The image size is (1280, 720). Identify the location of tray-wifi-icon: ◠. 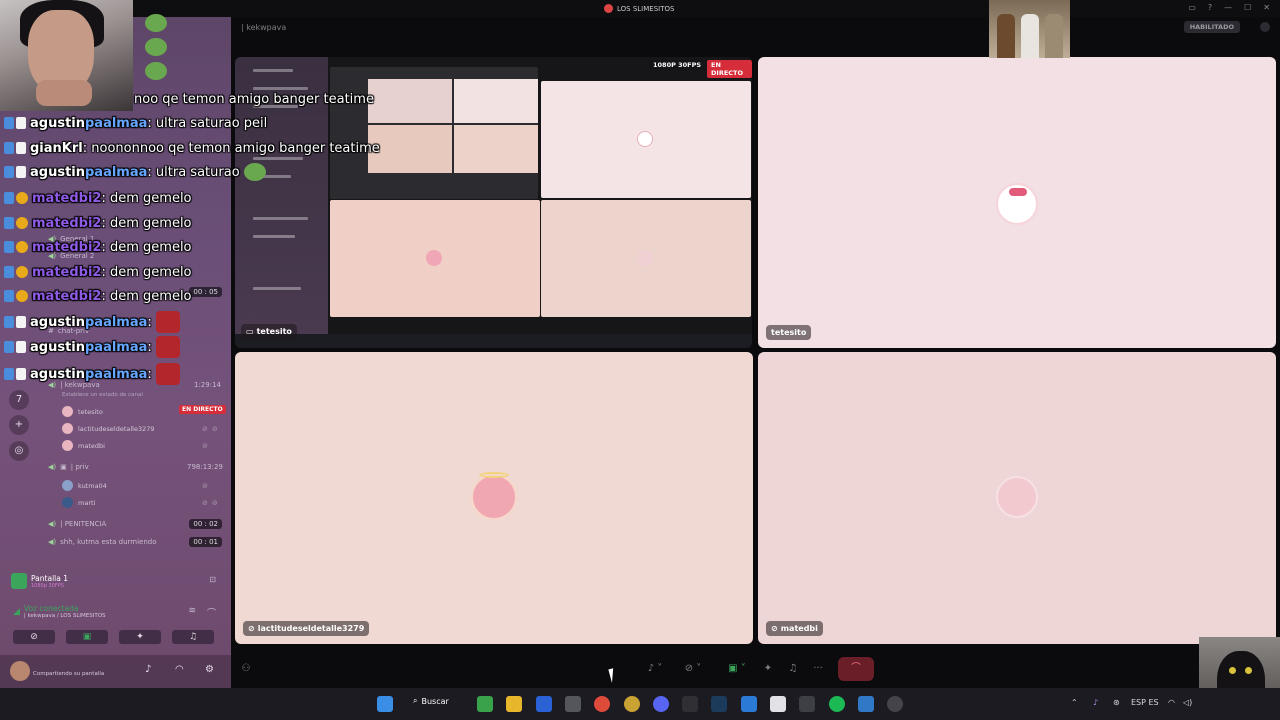
(1171, 702).